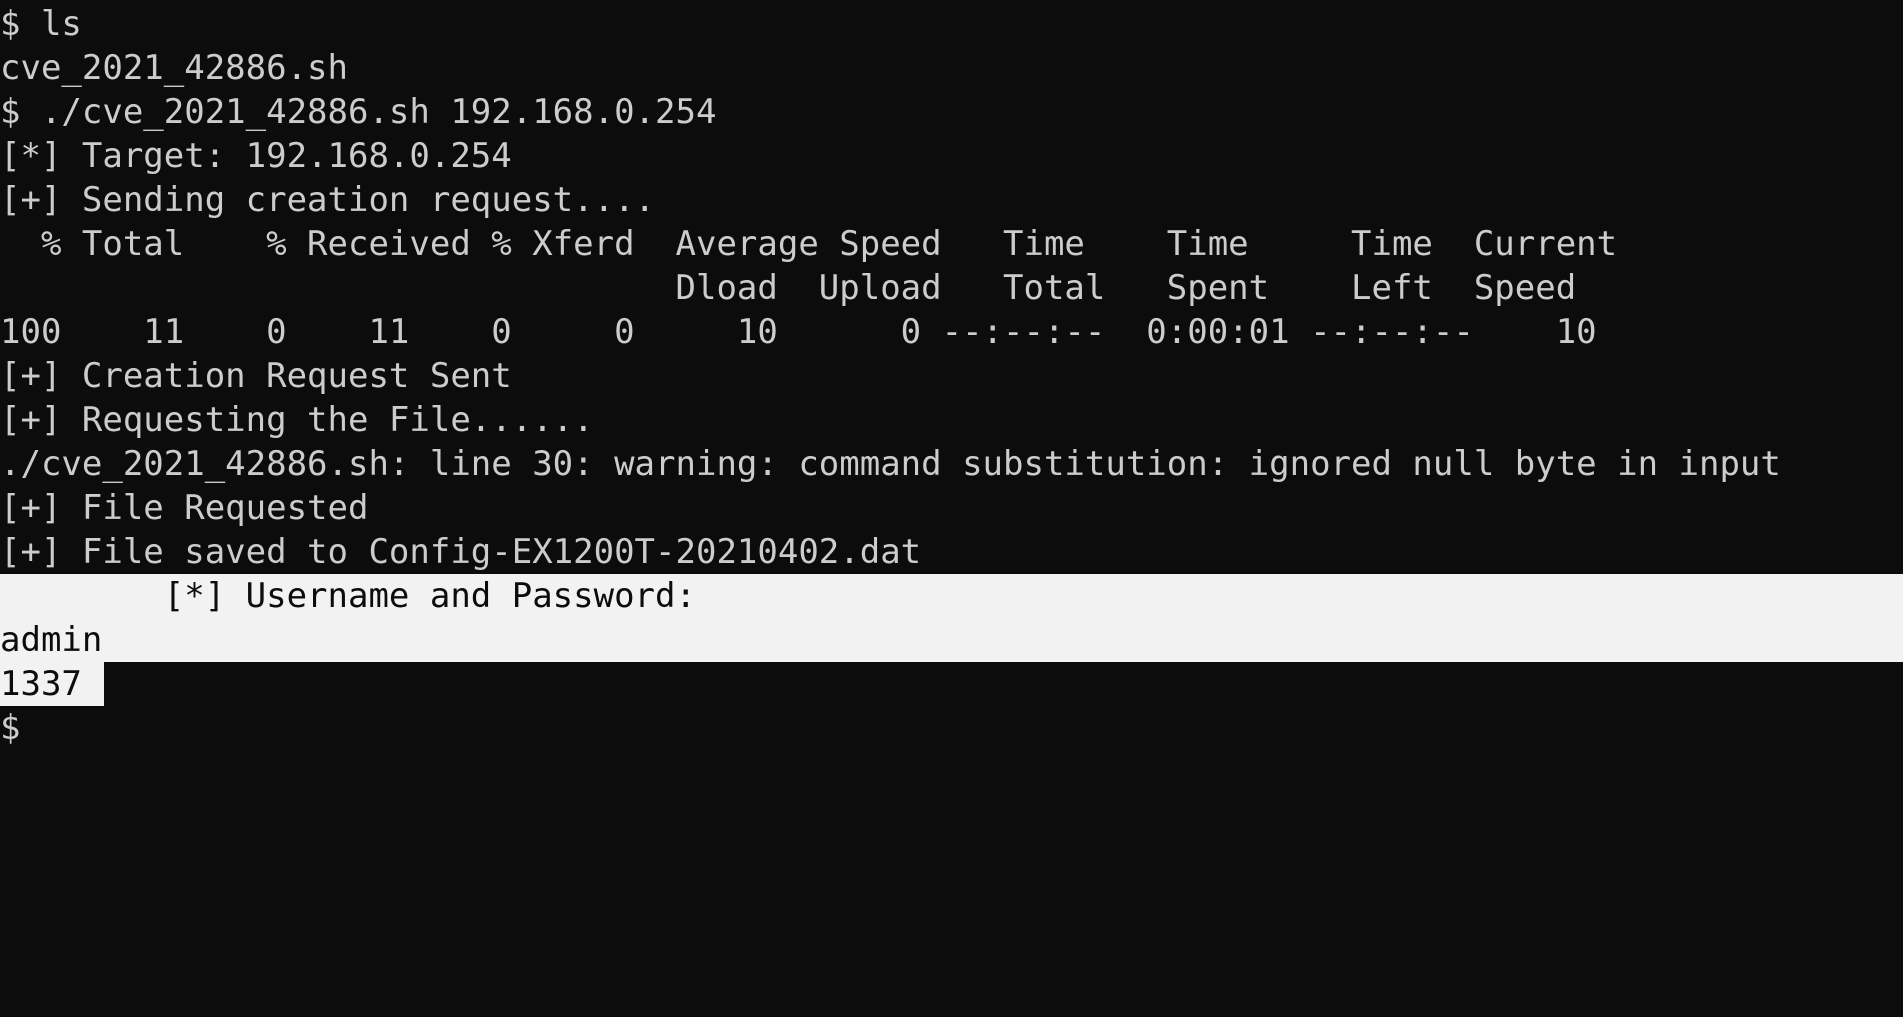 The width and height of the screenshot is (1903, 1017). What do you see at coordinates (788, 288) in the screenshot?
I see `curl-progress-subheader: Dload Upload Total Spent Left Speed` at bounding box center [788, 288].